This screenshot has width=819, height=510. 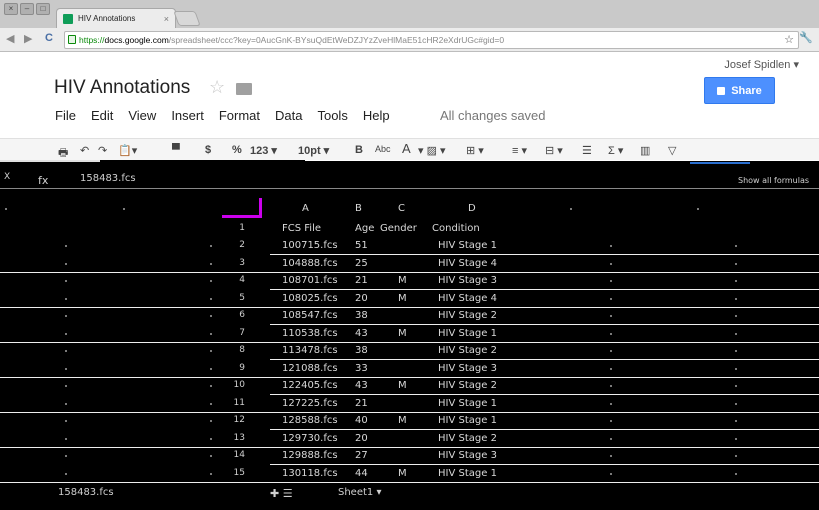 What do you see at coordinates (244, 89) in the screenshot?
I see `folder-icon` at bounding box center [244, 89].